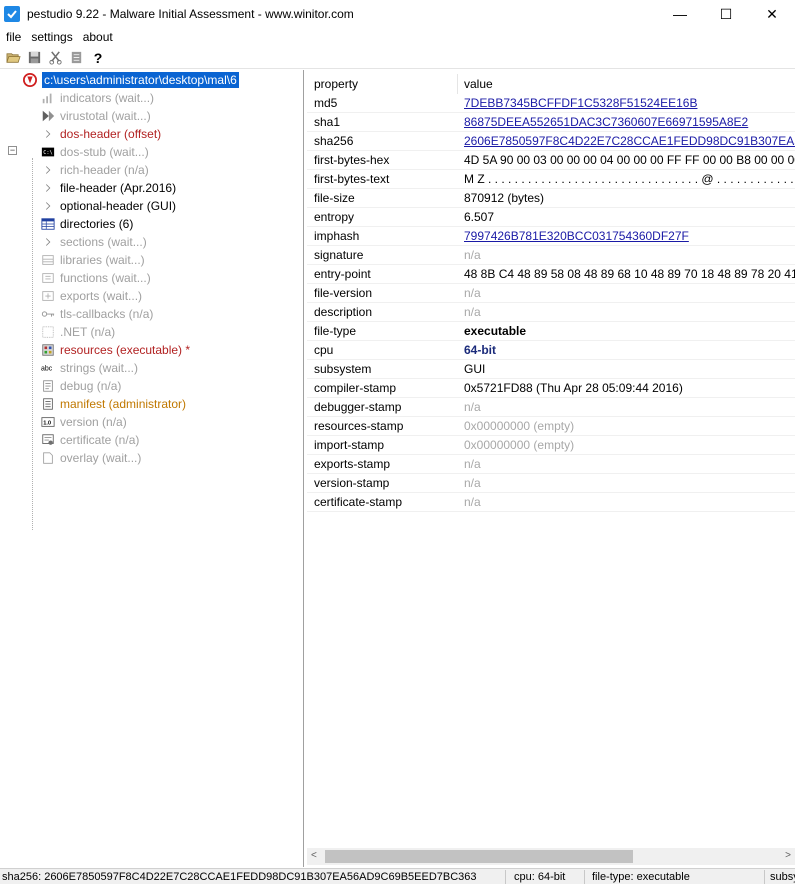 Image resolution: width=795 pixels, height=884 pixels. I want to click on tree-item-directories: directories (6), so click(86, 224).